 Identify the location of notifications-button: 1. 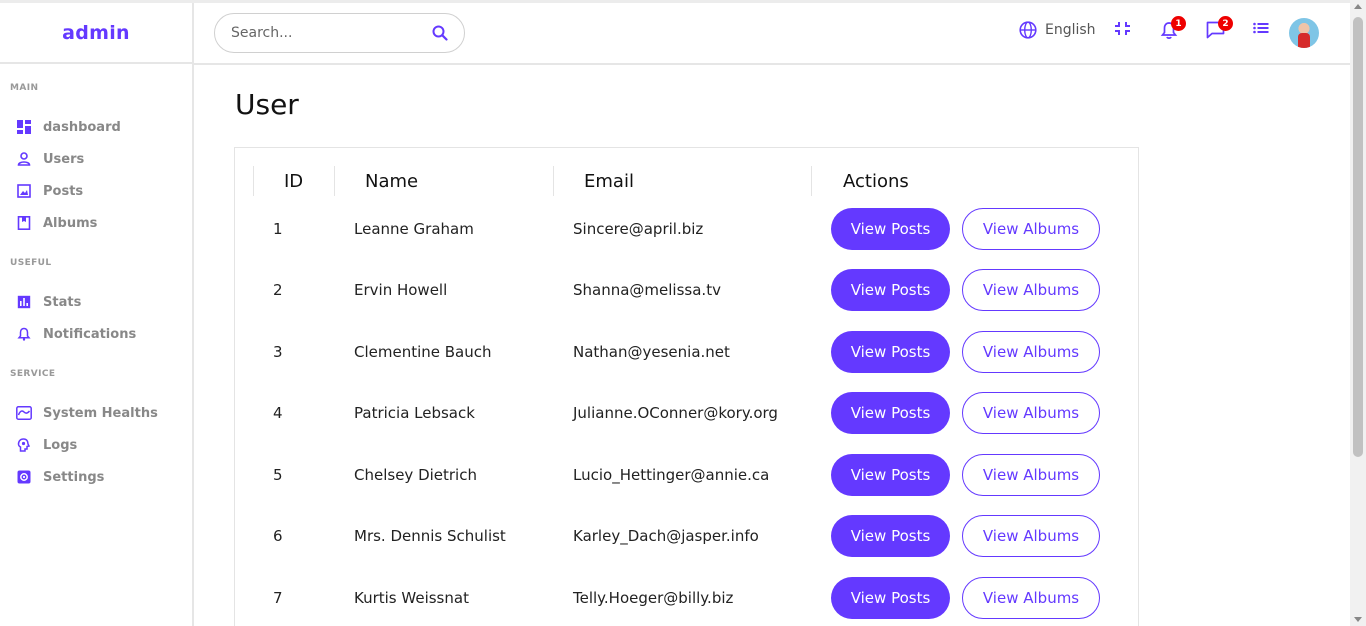
(1173, 28).